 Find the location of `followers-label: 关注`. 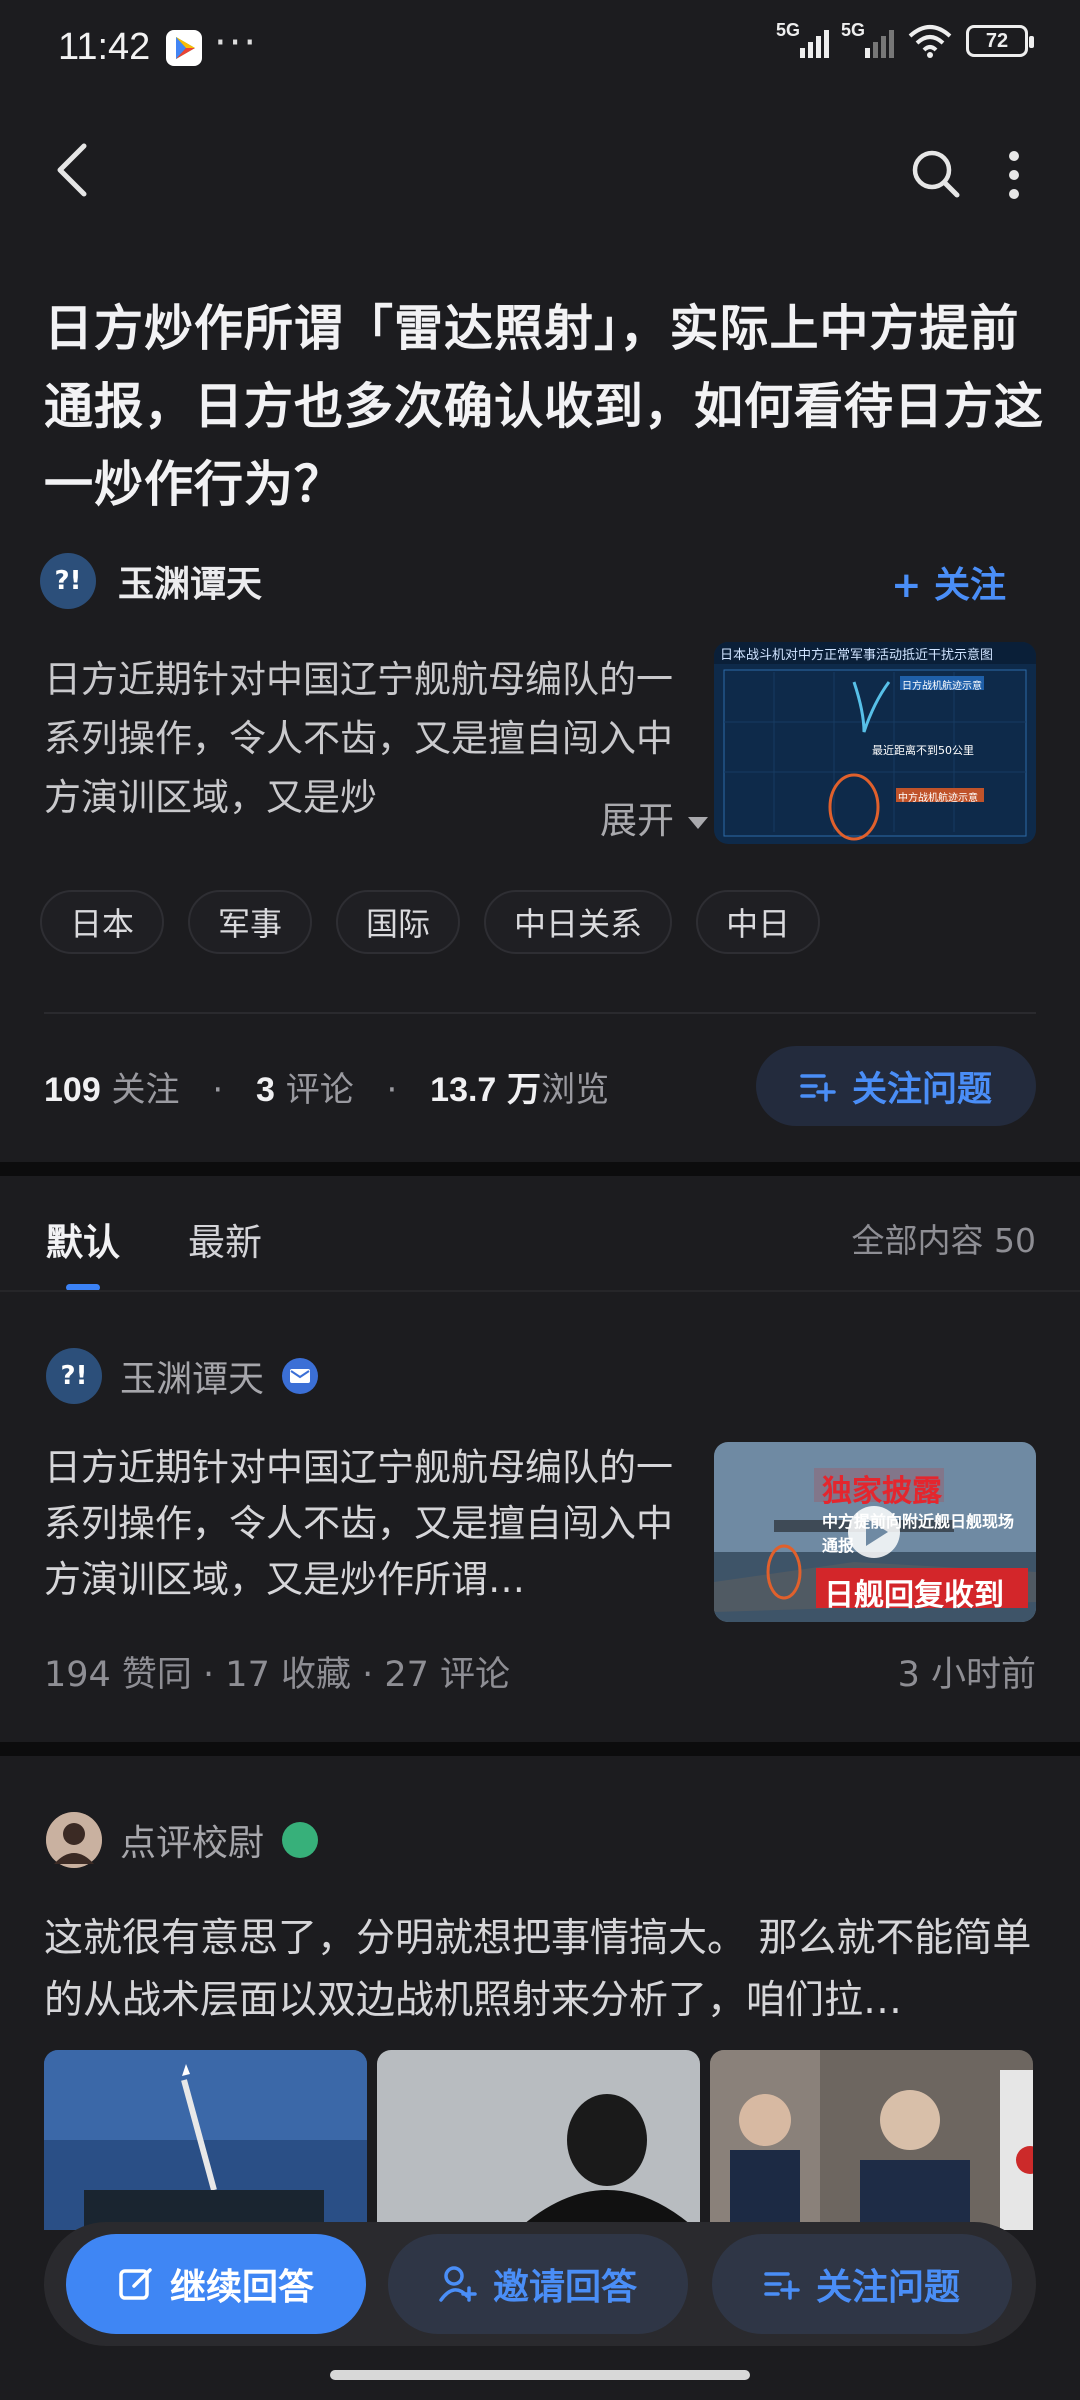

followers-label: 关注 is located at coordinates (145, 1090).